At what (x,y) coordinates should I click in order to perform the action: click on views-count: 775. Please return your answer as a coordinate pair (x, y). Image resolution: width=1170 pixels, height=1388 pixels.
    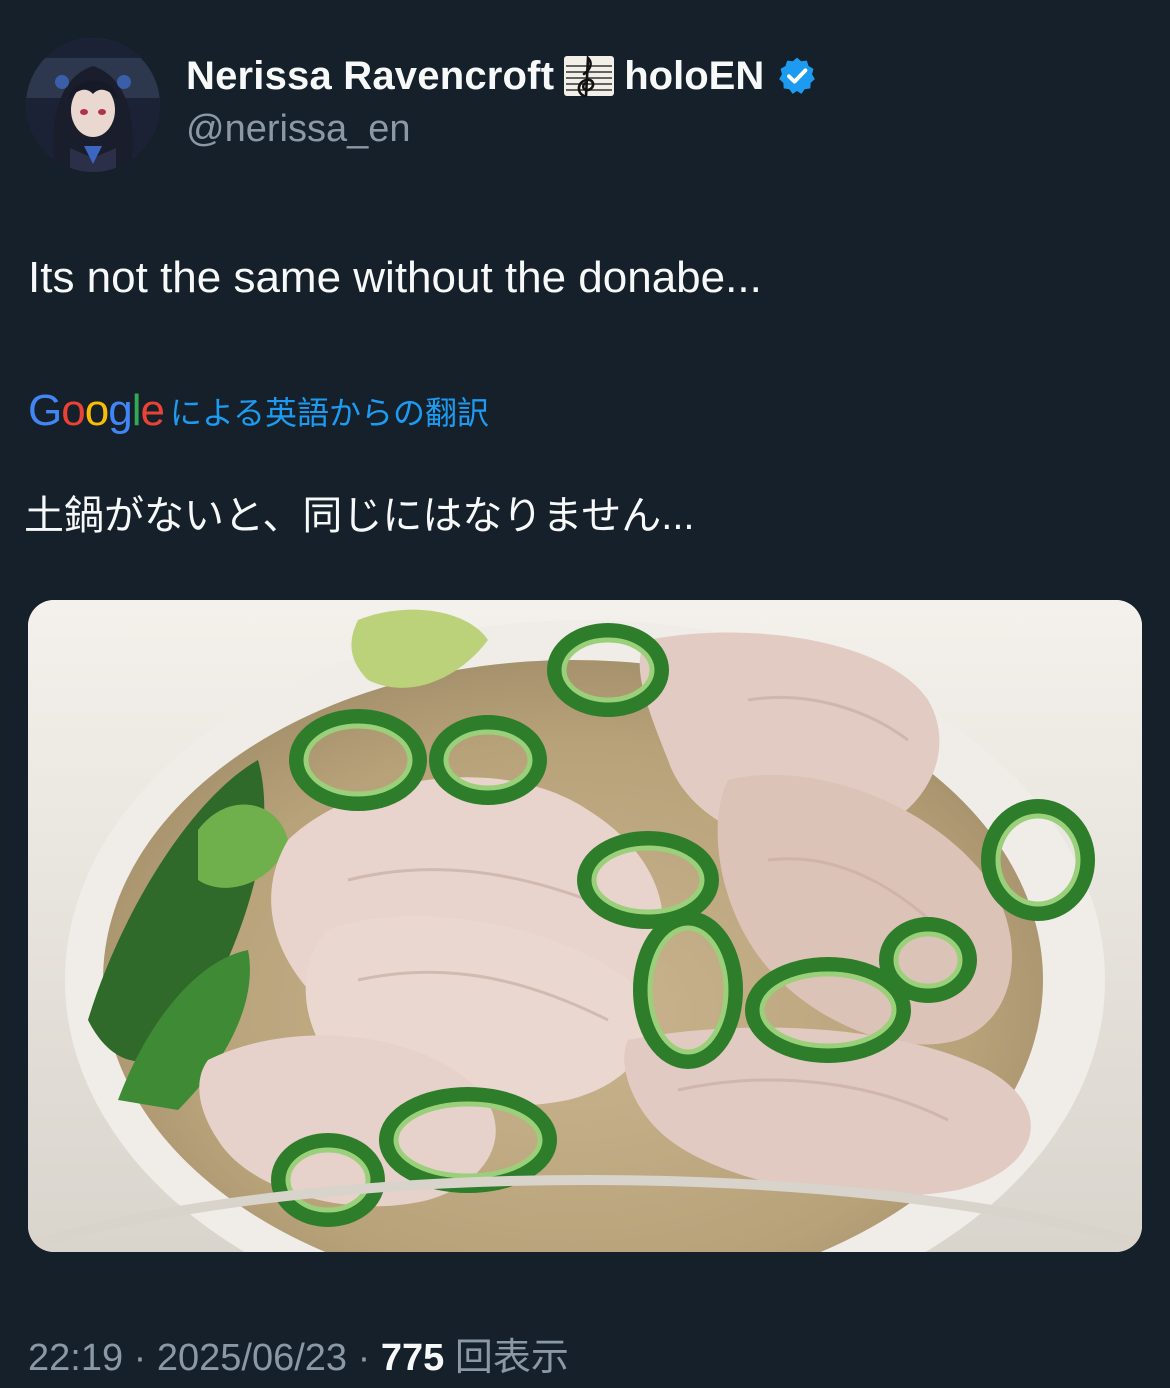
    Looking at the image, I should click on (412, 1358).